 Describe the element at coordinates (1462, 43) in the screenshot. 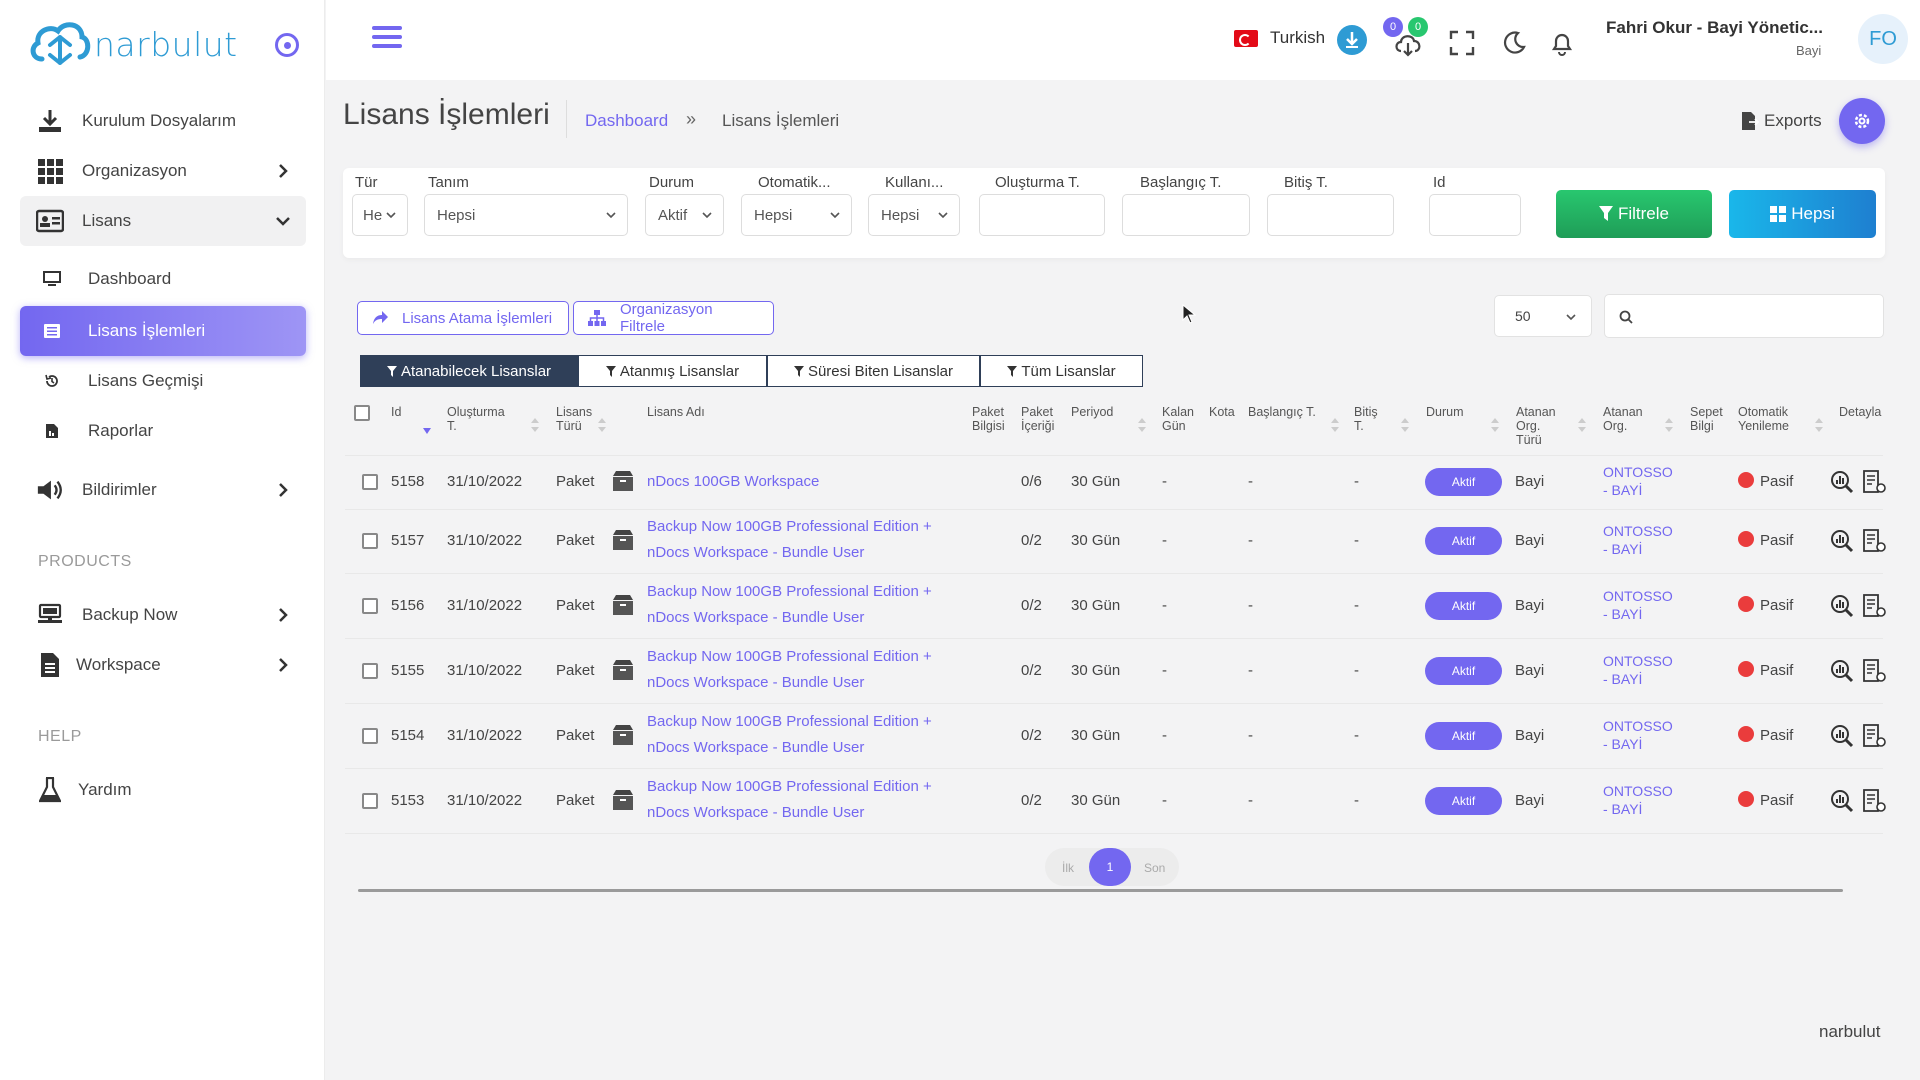

I see `fullscreen-icon` at that location.